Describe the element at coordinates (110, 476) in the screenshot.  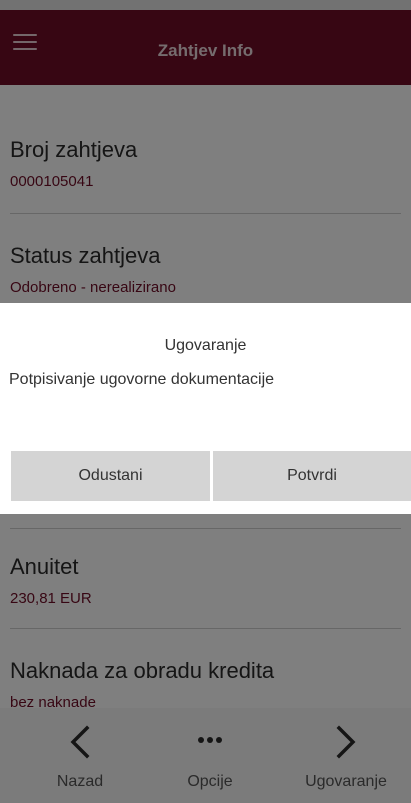
I see `cancel-button: Odustani` at that location.